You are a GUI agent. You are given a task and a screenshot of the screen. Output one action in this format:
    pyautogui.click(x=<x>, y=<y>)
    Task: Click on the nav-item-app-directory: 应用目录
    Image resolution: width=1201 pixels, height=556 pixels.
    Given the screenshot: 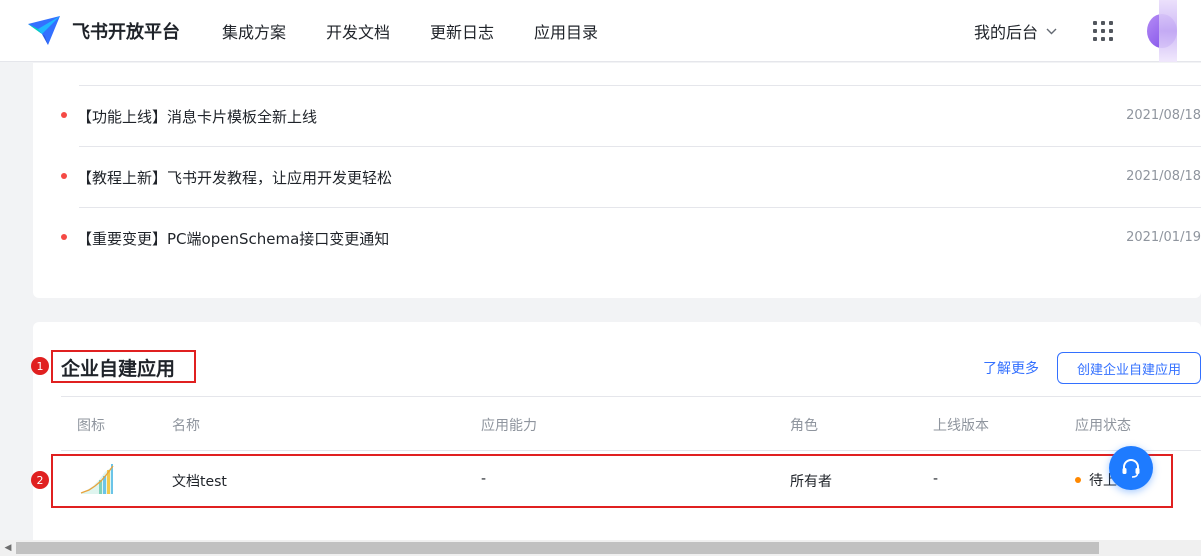 What is the action you would take?
    pyautogui.click(x=566, y=31)
    